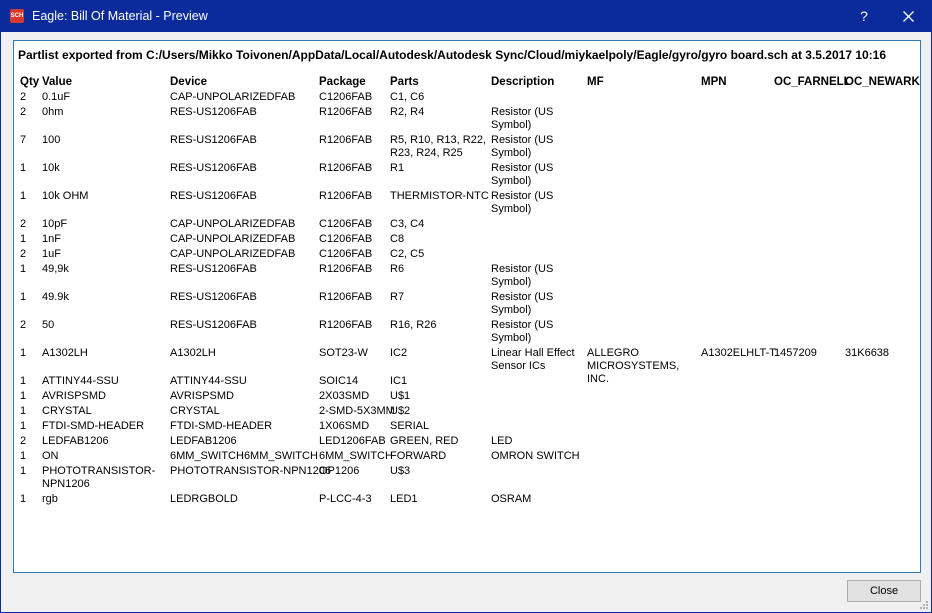 This screenshot has height=613, width=932. What do you see at coordinates (250, 471) in the screenshot?
I see `cell-device: PHOTOTRANSISTOR-NPN1206` at bounding box center [250, 471].